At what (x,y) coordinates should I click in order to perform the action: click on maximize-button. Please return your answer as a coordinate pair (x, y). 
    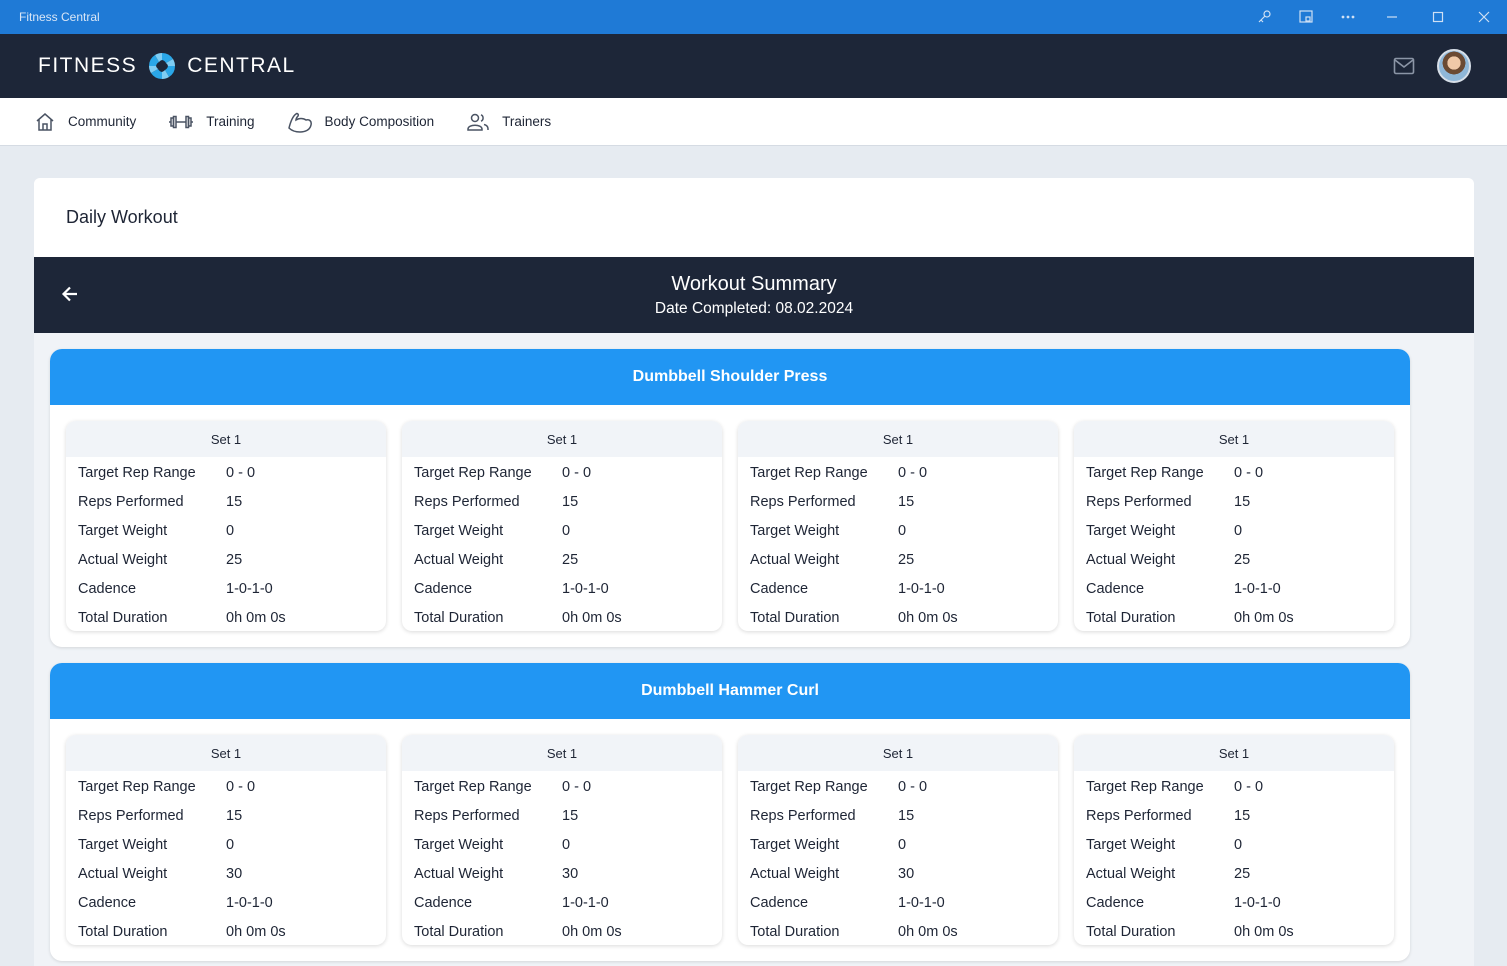
    Looking at the image, I should click on (1438, 17).